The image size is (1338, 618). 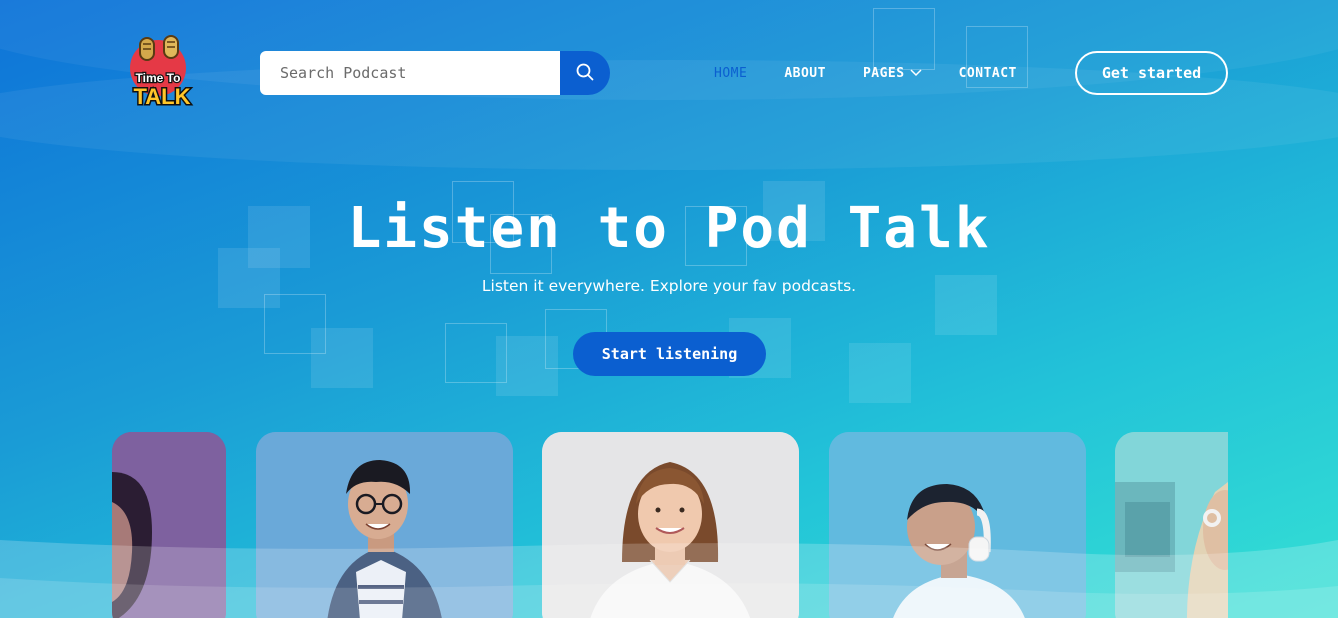 I want to click on svg-text: TALK, so click(x=161, y=96).